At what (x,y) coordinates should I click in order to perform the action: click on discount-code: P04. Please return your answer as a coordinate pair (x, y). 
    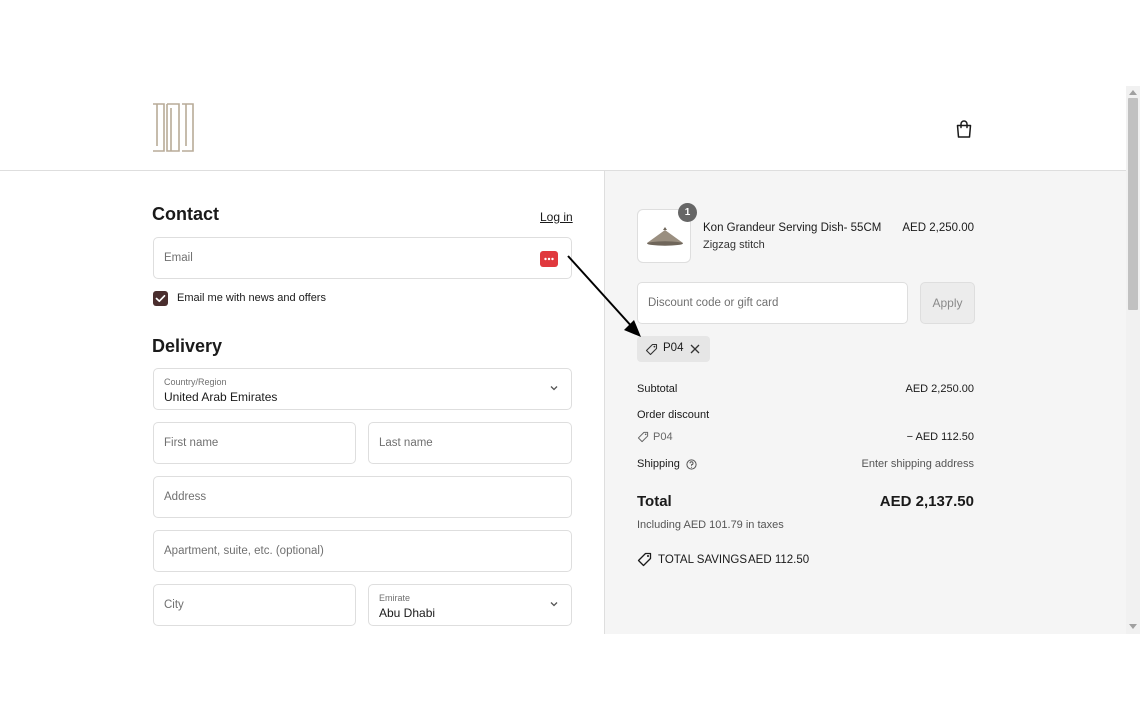
    Looking at the image, I should click on (663, 437).